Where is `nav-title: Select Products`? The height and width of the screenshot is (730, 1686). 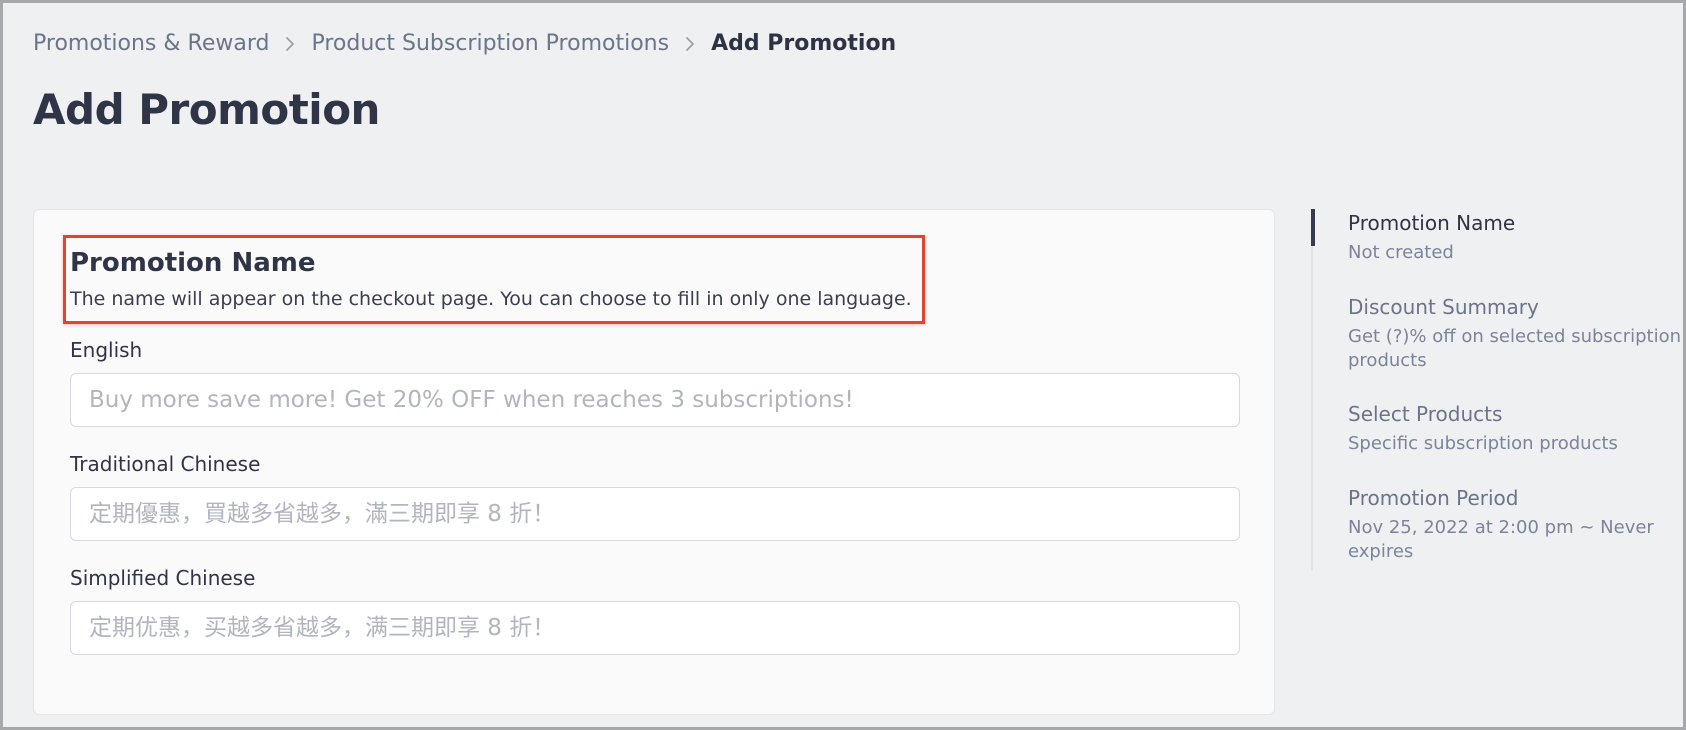 nav-title: Select Products is located at coordinates (1425, 414).